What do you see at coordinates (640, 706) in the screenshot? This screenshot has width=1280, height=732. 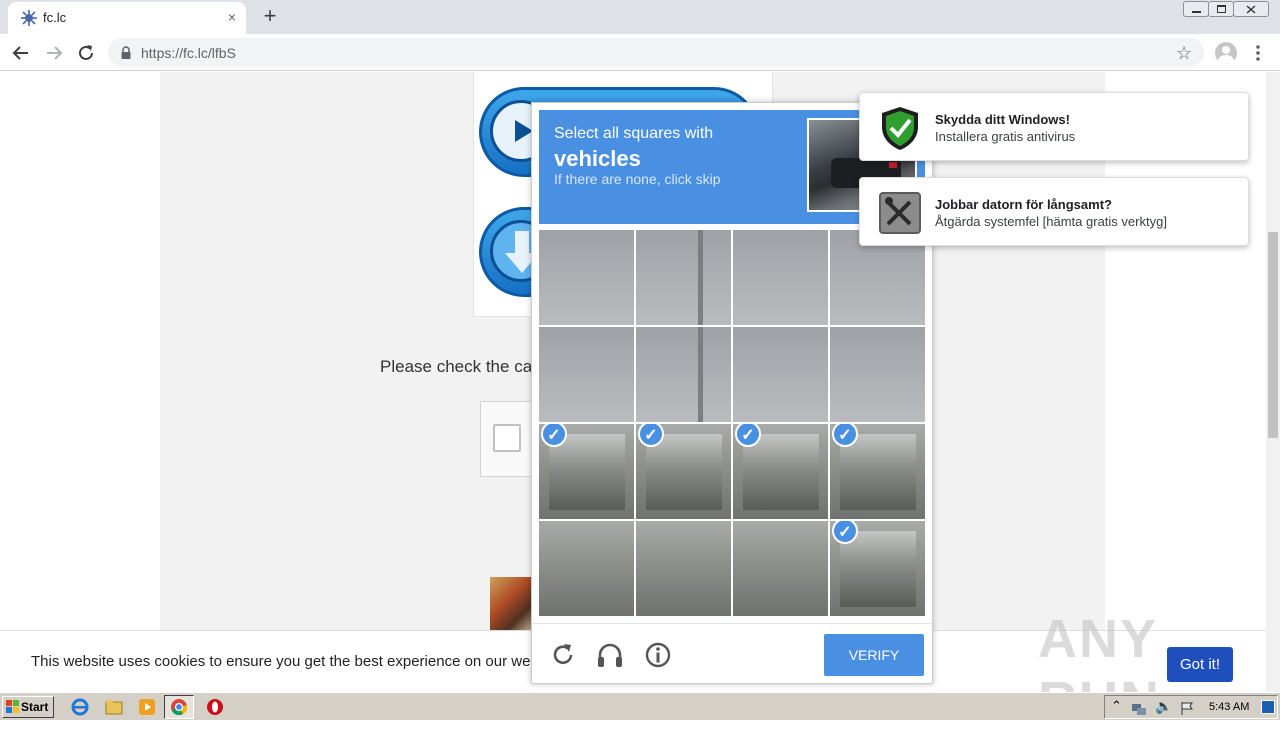 I see `windows-taskbar: Start ⌃ 🔈 5:43 AM` at bounding box center [640, 706].